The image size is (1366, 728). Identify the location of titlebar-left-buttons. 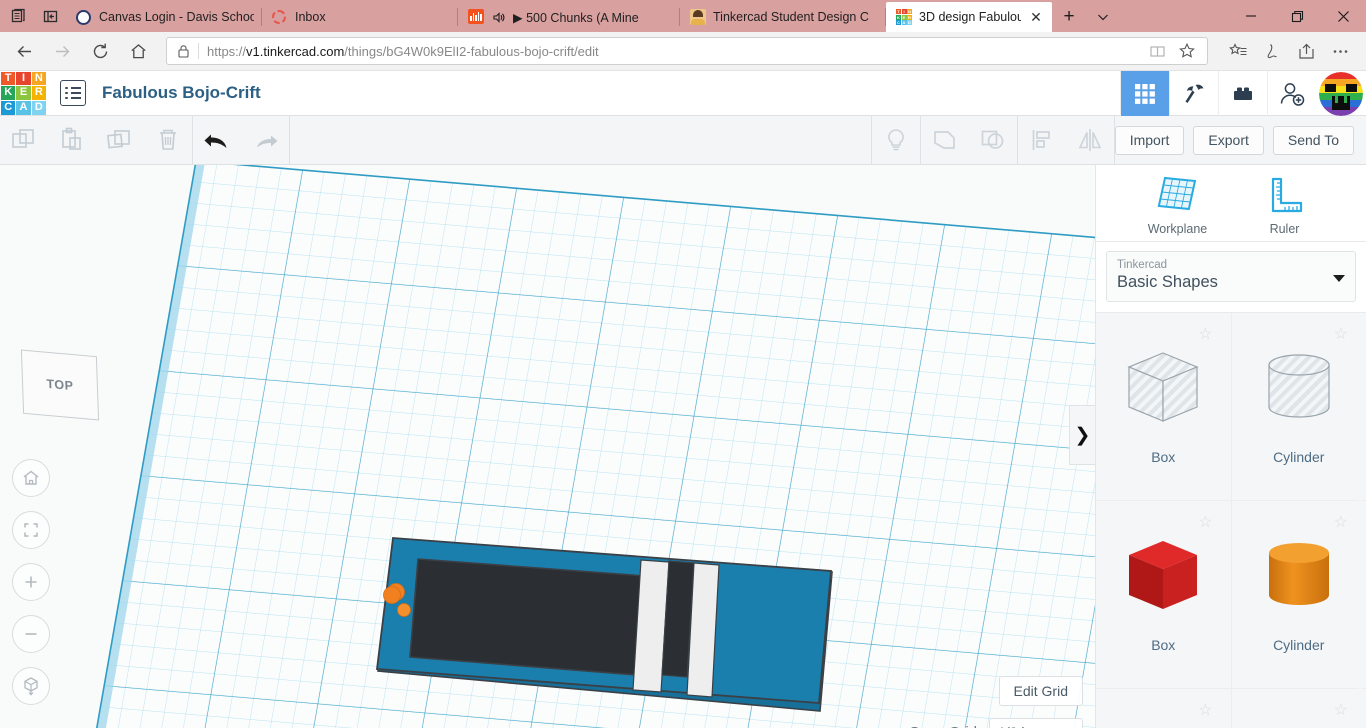
(33, 16).